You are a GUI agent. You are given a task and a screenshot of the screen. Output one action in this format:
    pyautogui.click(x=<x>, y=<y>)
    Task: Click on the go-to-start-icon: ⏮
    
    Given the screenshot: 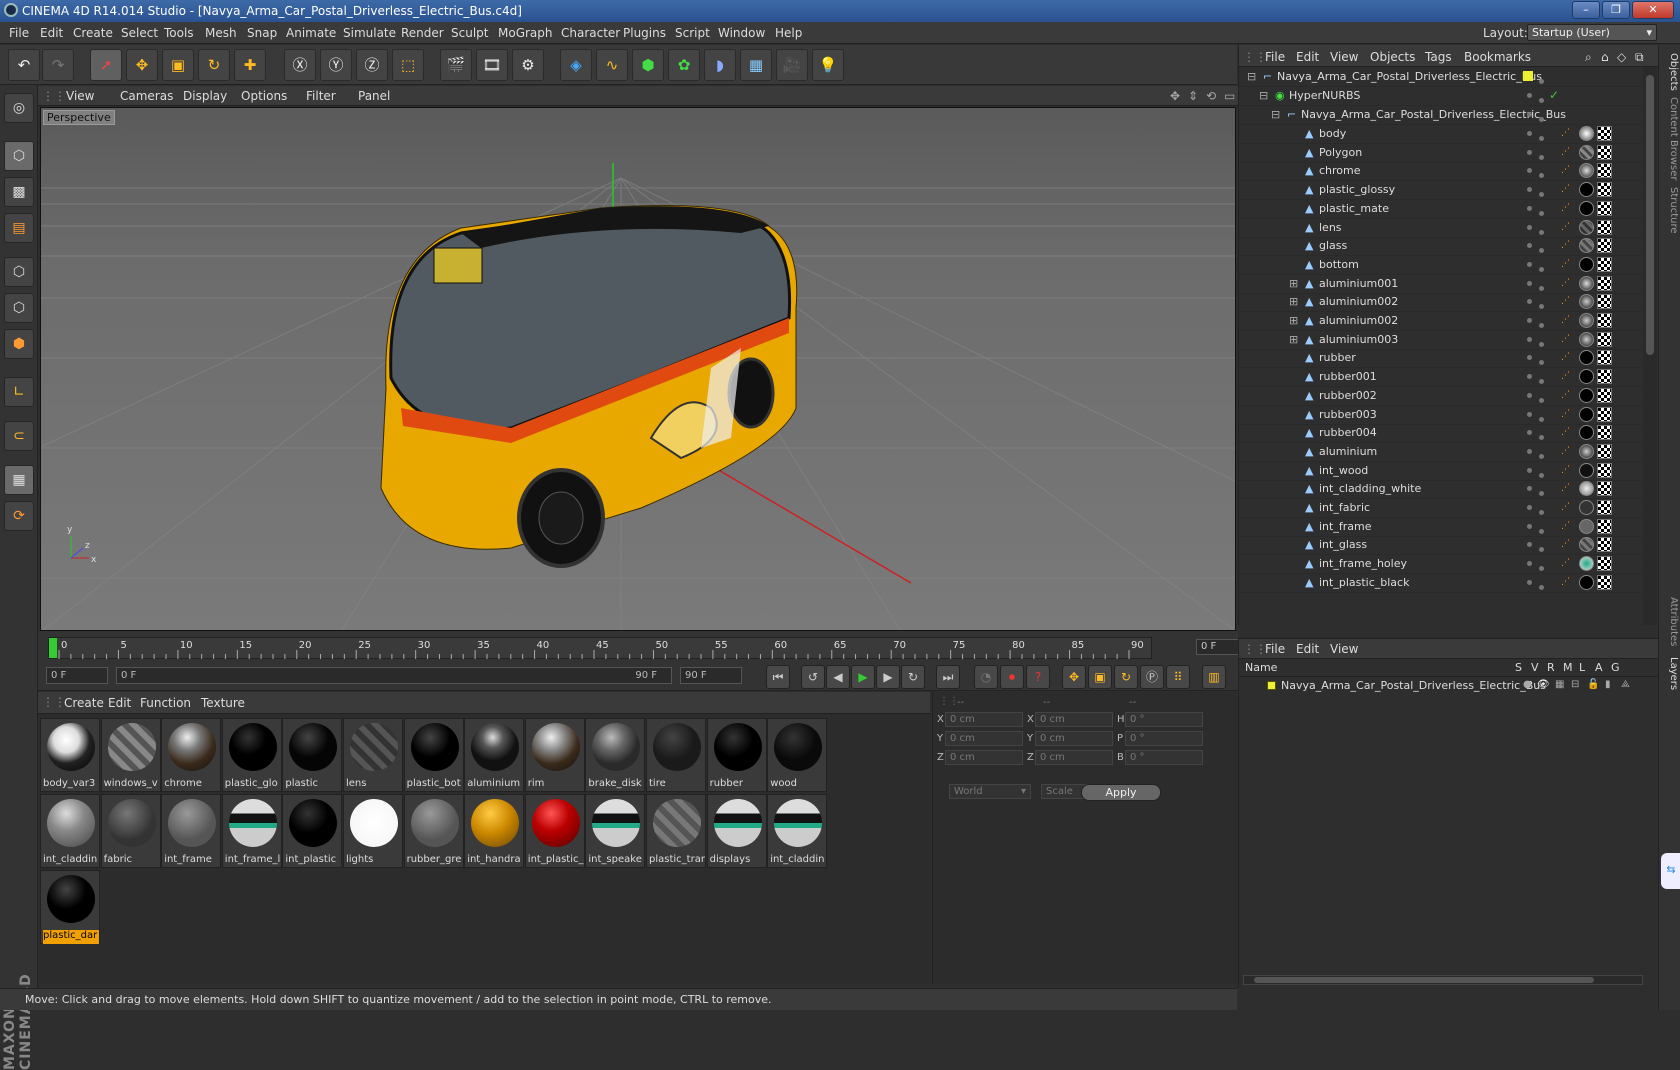 What is the action you would take?
    pyautogui.click(x=778, y=677)
    